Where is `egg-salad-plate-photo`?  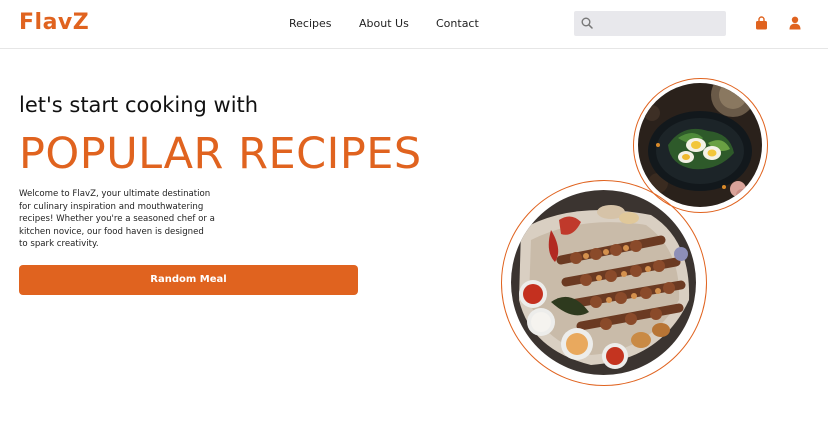
egg-salad-plate-photo is located at coordinates (700, 145).